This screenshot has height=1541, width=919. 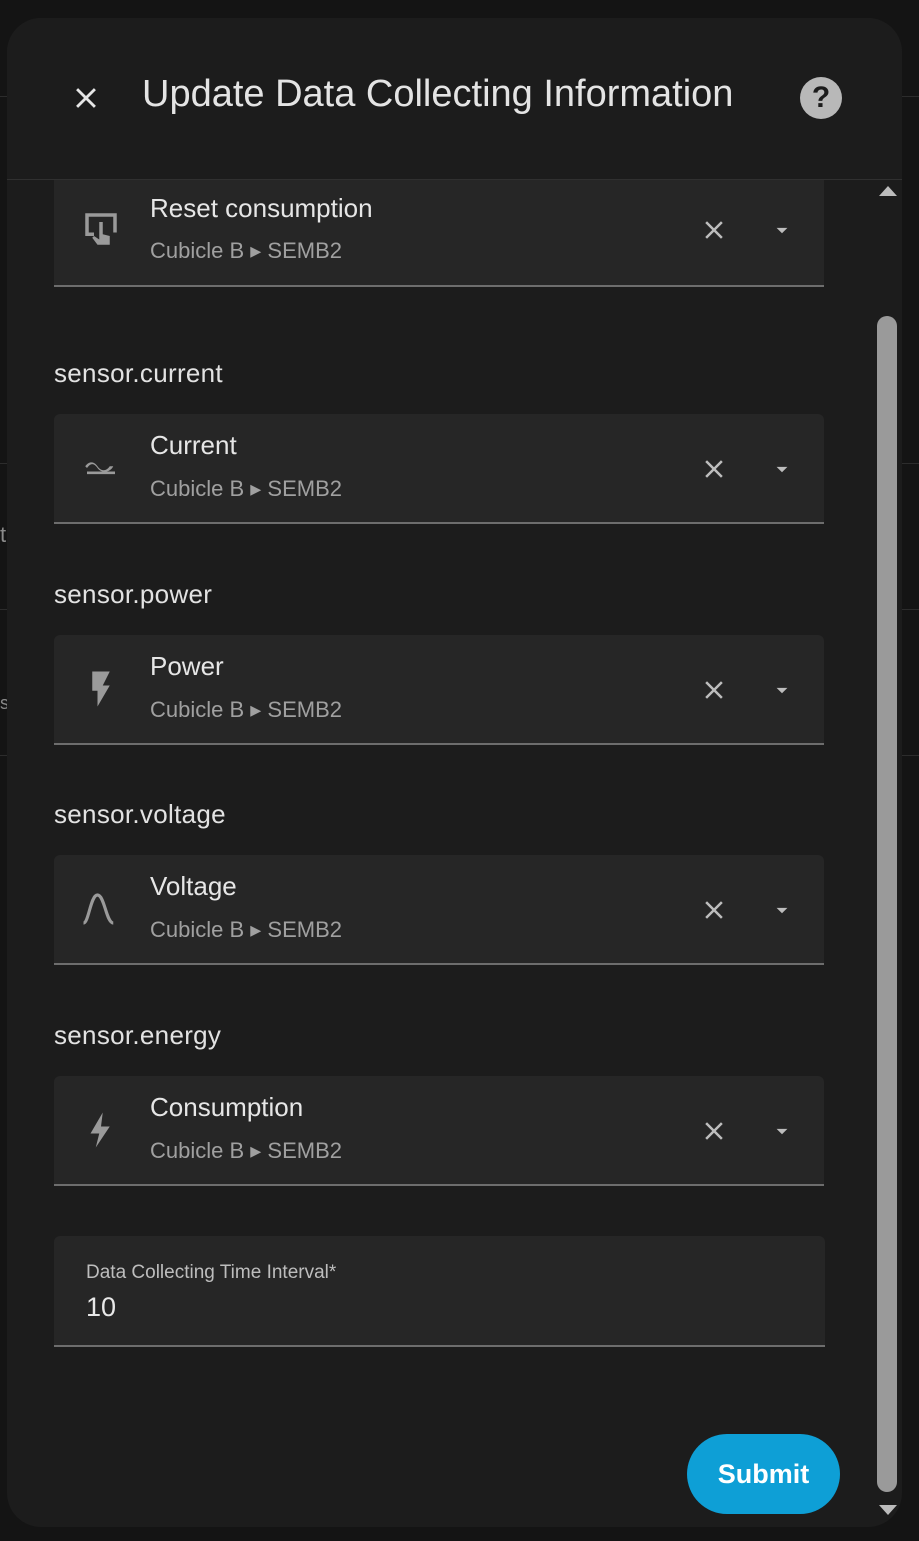 What do you see at coordinates (140, 814) in the screenshot?
I see `section-label-sensor-voltage: sensor.voltage` at bounding box center [140, 814].